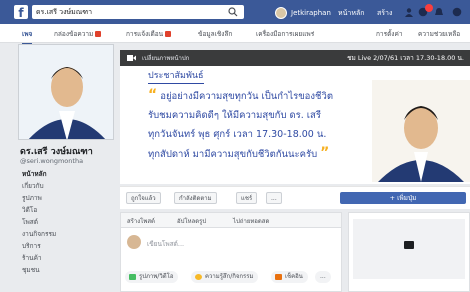  Describe the element at coordinates (74, 34) in the screenshot. I see `tab-inbox-label: กล่องข้อความ` at that location.